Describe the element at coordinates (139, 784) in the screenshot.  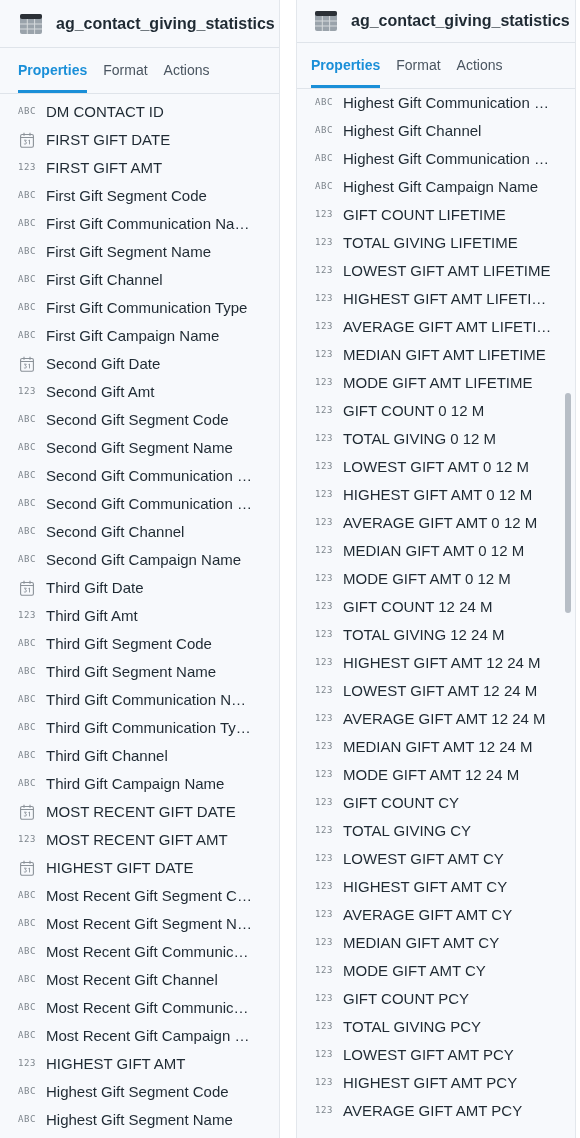
I see `field-item: ABC Third Gift Campaign Name` at that location.